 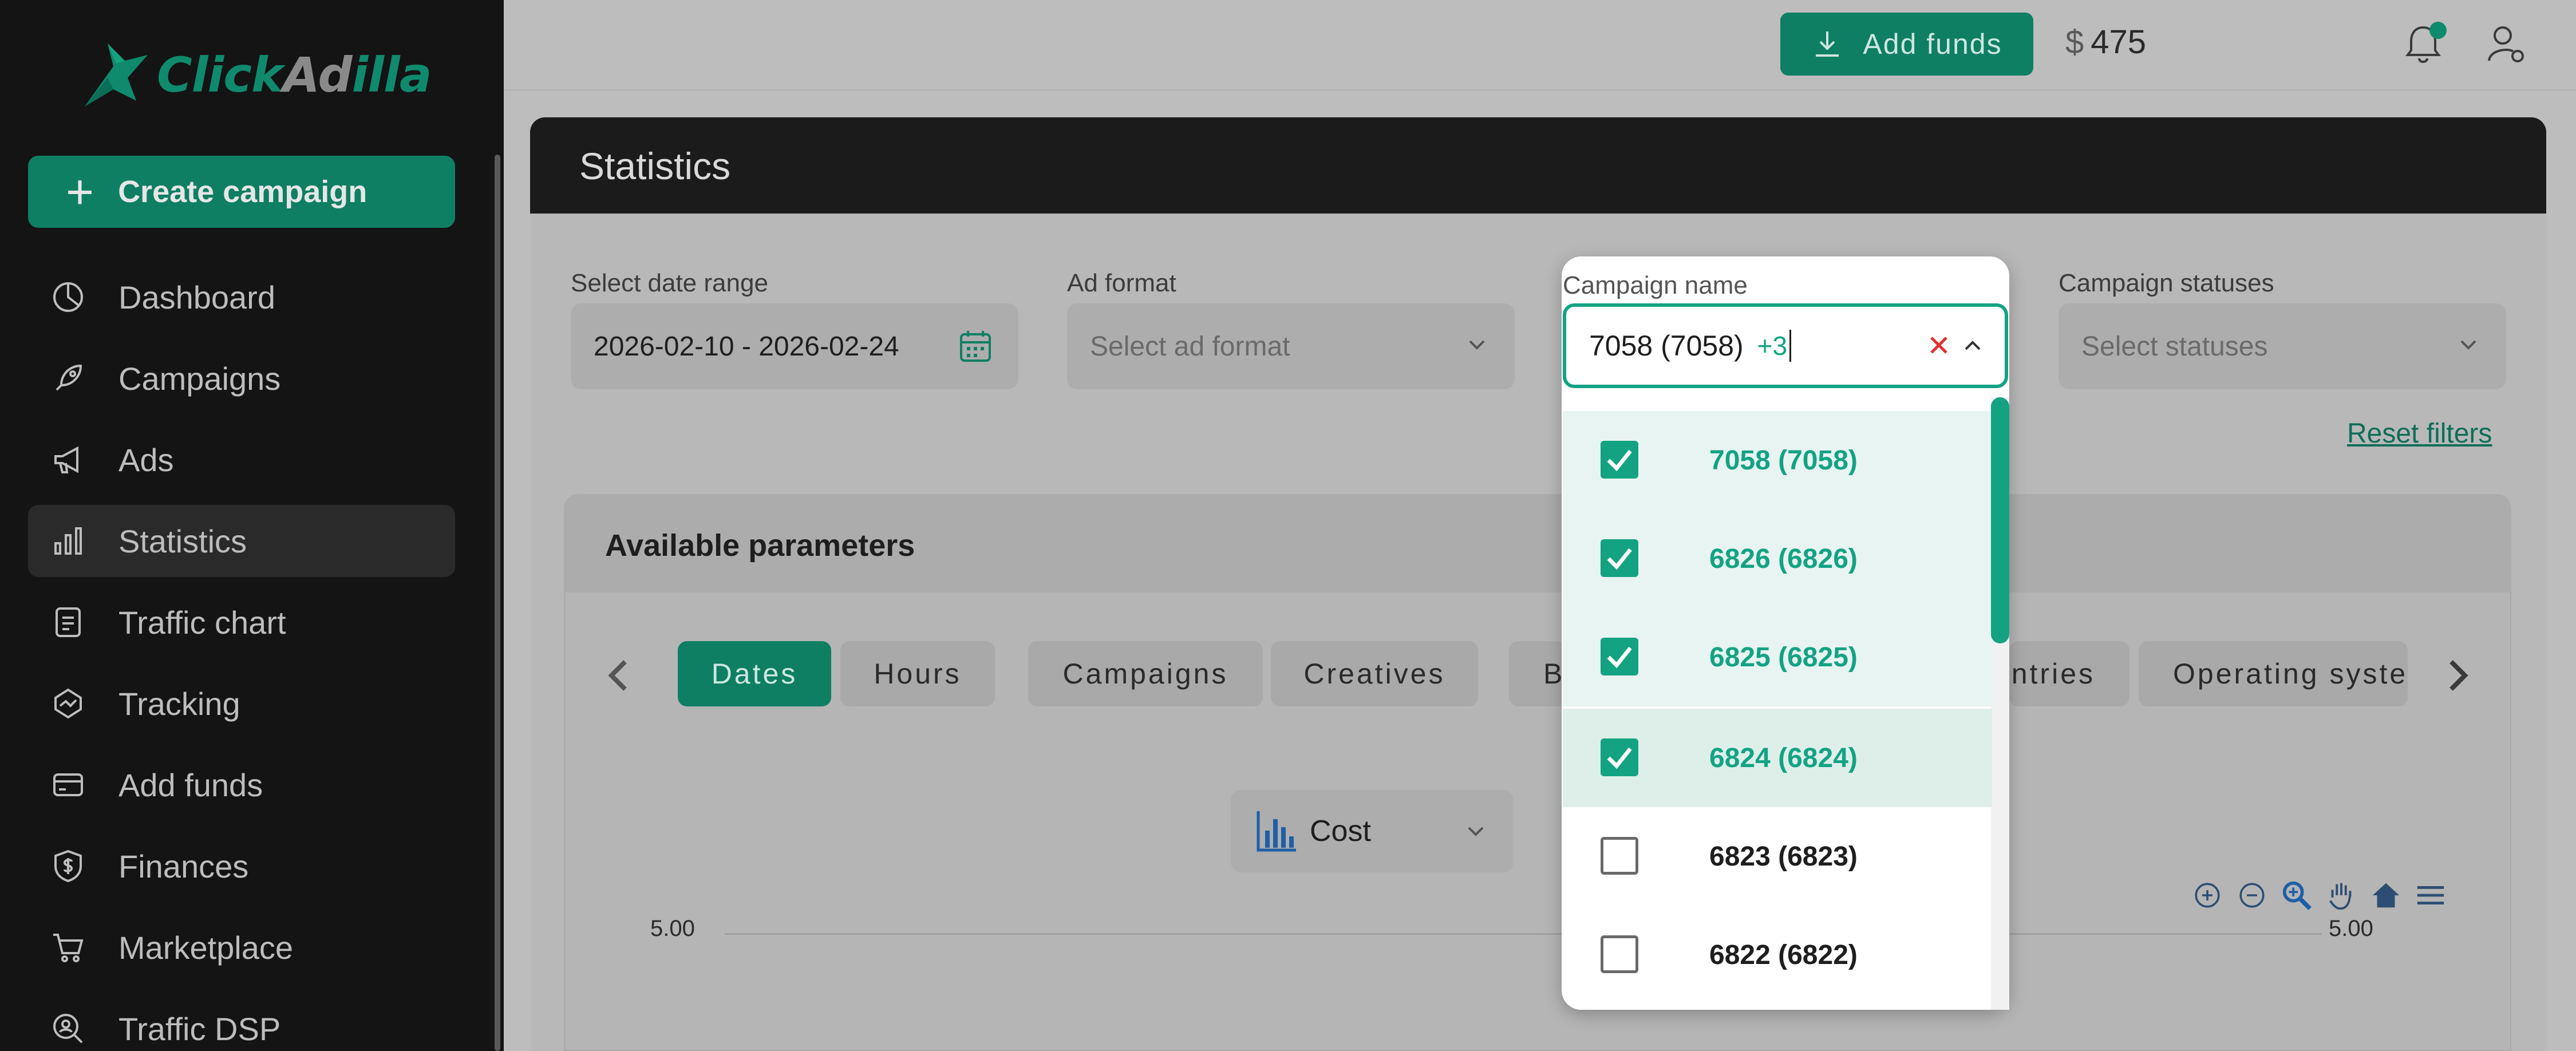 I want to click on tracking-icon, so click(x=68, y=703).